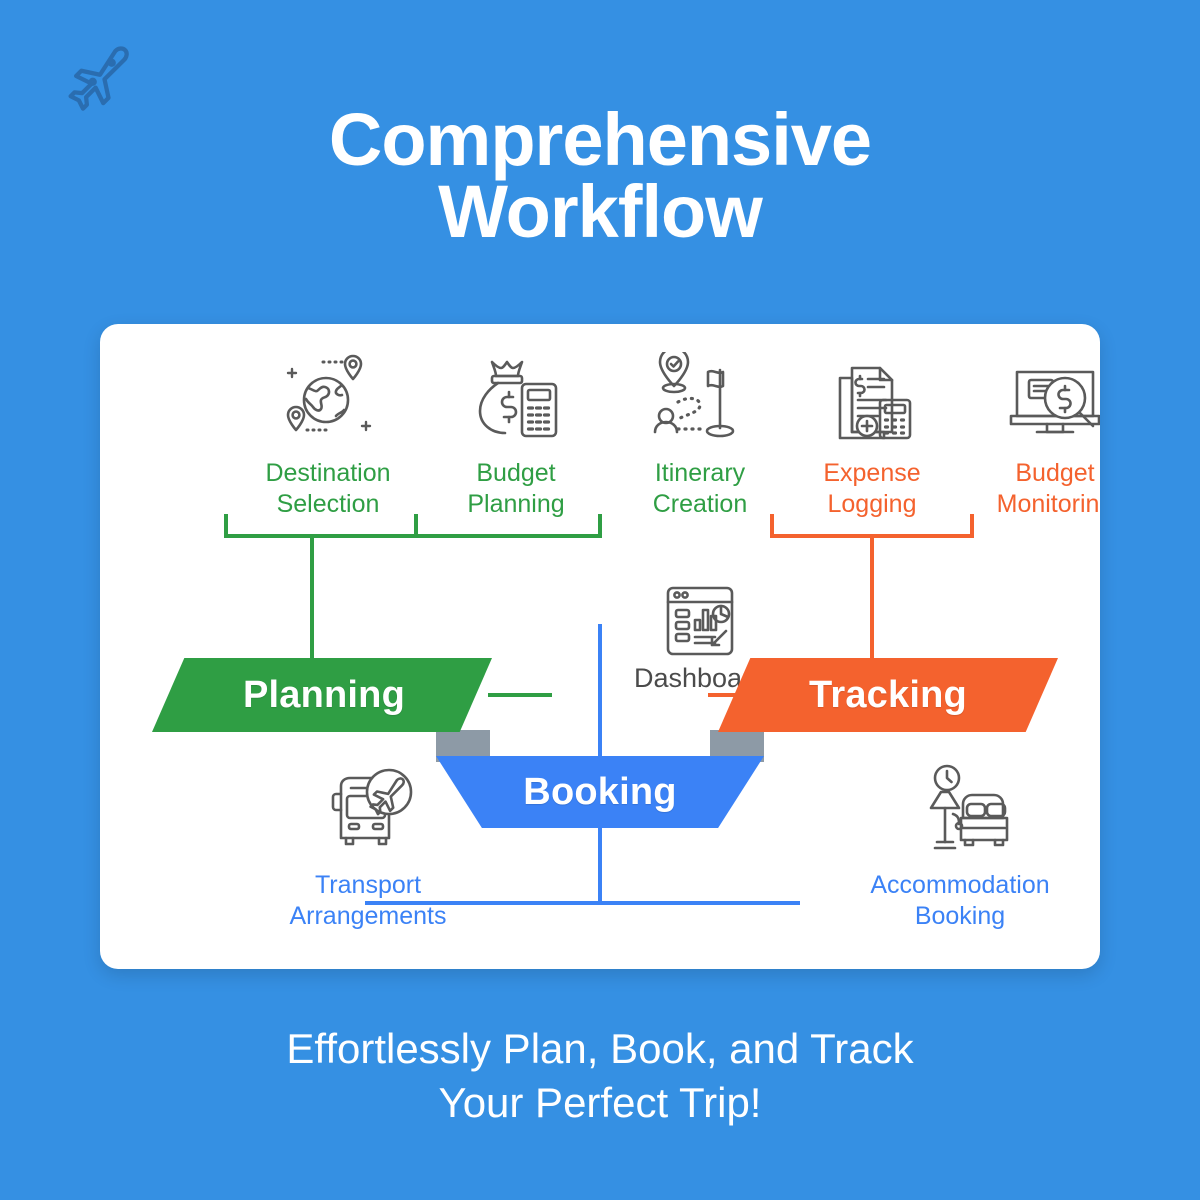 The height and width of the screenshot is (1200, 1200). I want to click on node-budget-monitoring: Budget Monitoring, so click(1027, 433).